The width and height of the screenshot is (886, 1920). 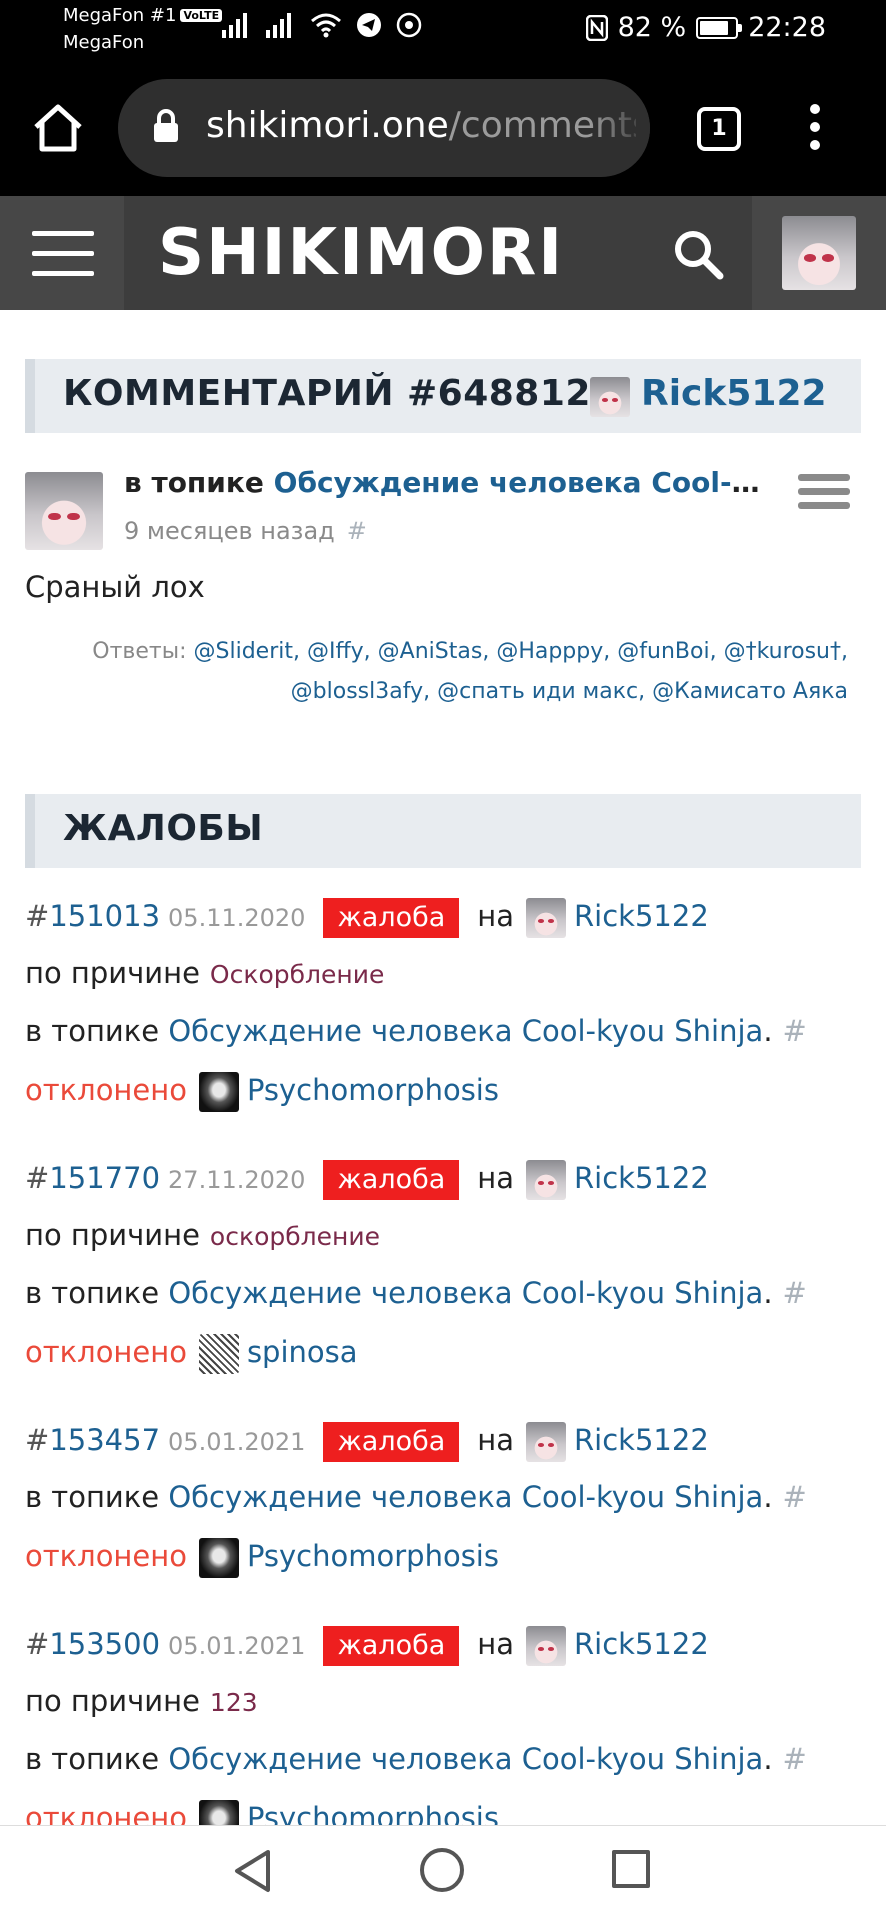 I want to click on comment-time: 9 месяцев назад, so click(x=229, y=531).